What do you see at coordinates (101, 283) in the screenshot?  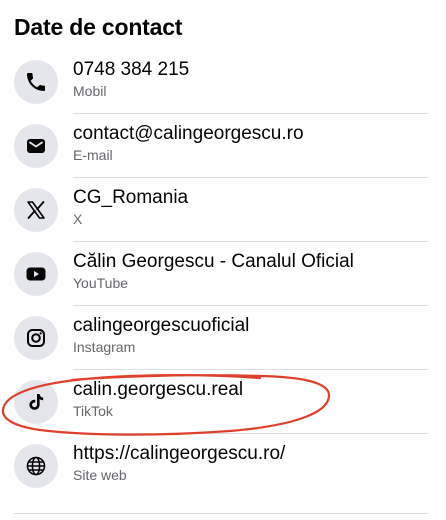 I see `contact-type-label: YouTube` at bounding box center [101, 283].